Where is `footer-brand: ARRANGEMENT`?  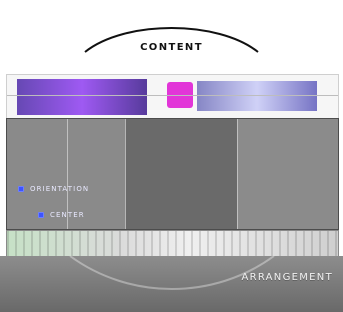
footer-brand: ARRANGEMENT is located at coordinates (287, 277).